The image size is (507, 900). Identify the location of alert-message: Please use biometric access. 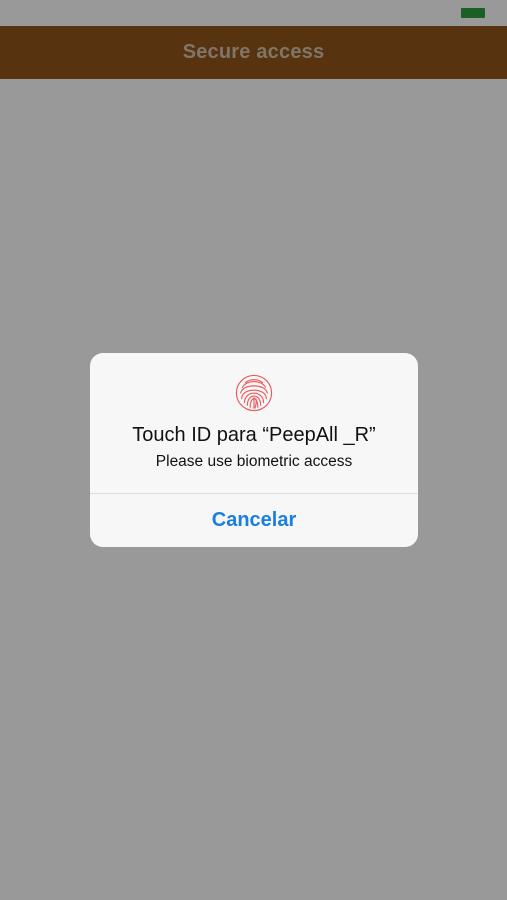
(254, 461).